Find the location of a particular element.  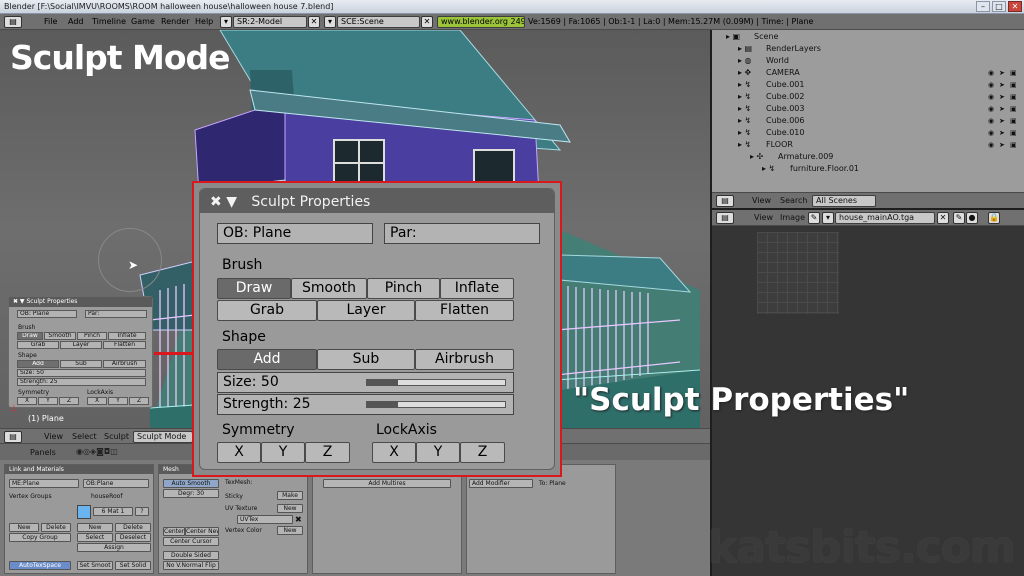

website-link: www.blender.org 249.2 is located at coordinates (481, 22).